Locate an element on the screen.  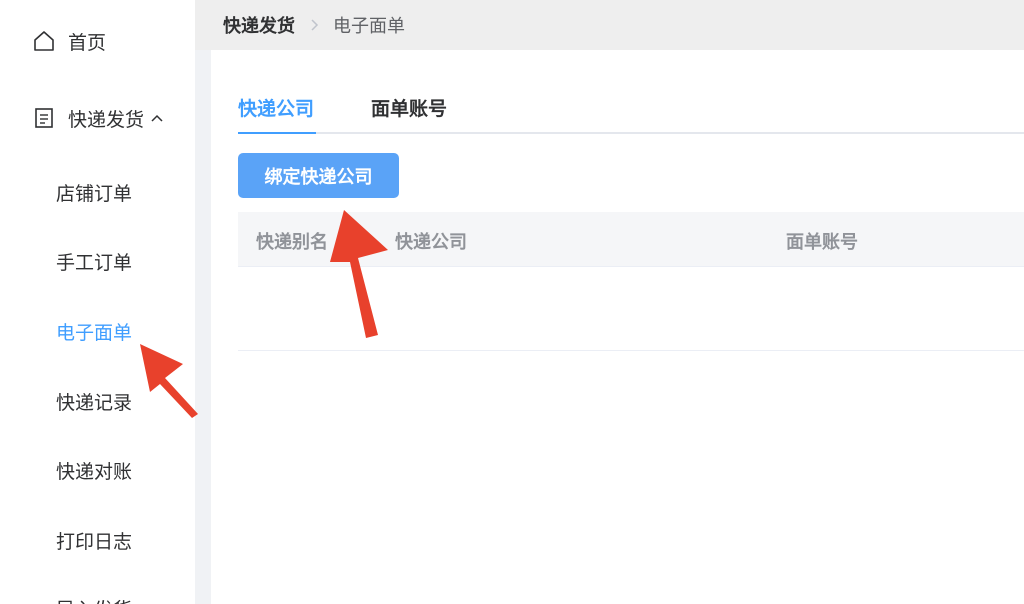
sidebar-item-store-orders: 店铺订单 is located at coordinates (97, 192).